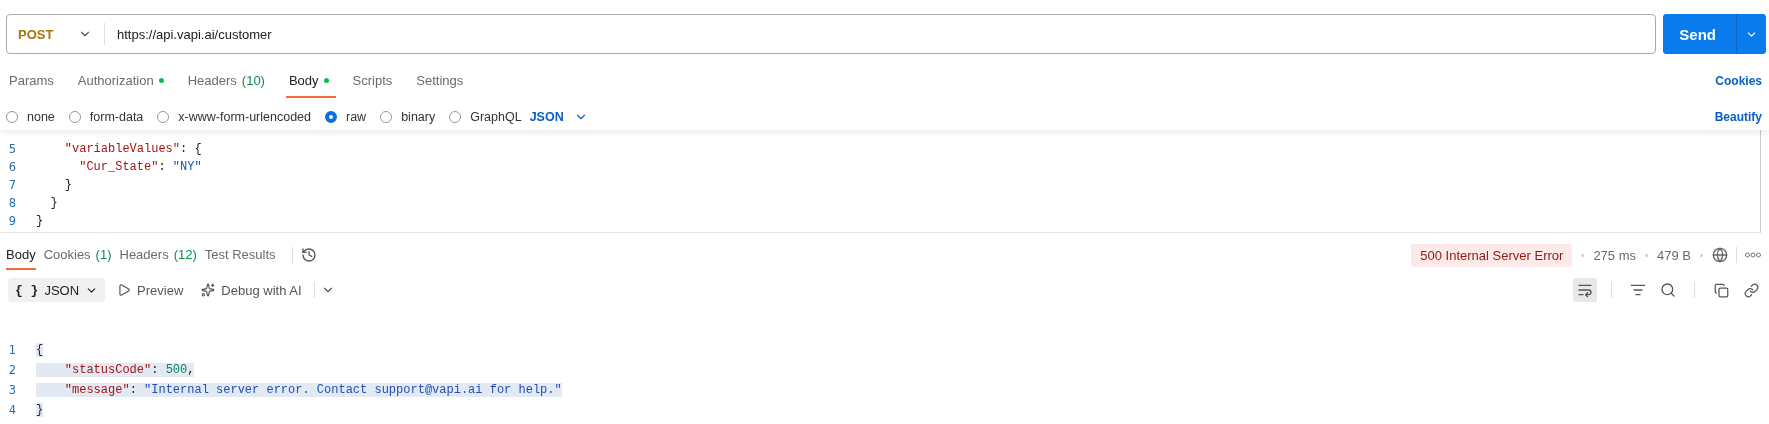 The width and height of the screenshot is (1769, 424). What do you see at coordinates (140, 167) in the screenshot?
I see `code-line: "Cur_State": "NY"` at bounding box center [140, 167].